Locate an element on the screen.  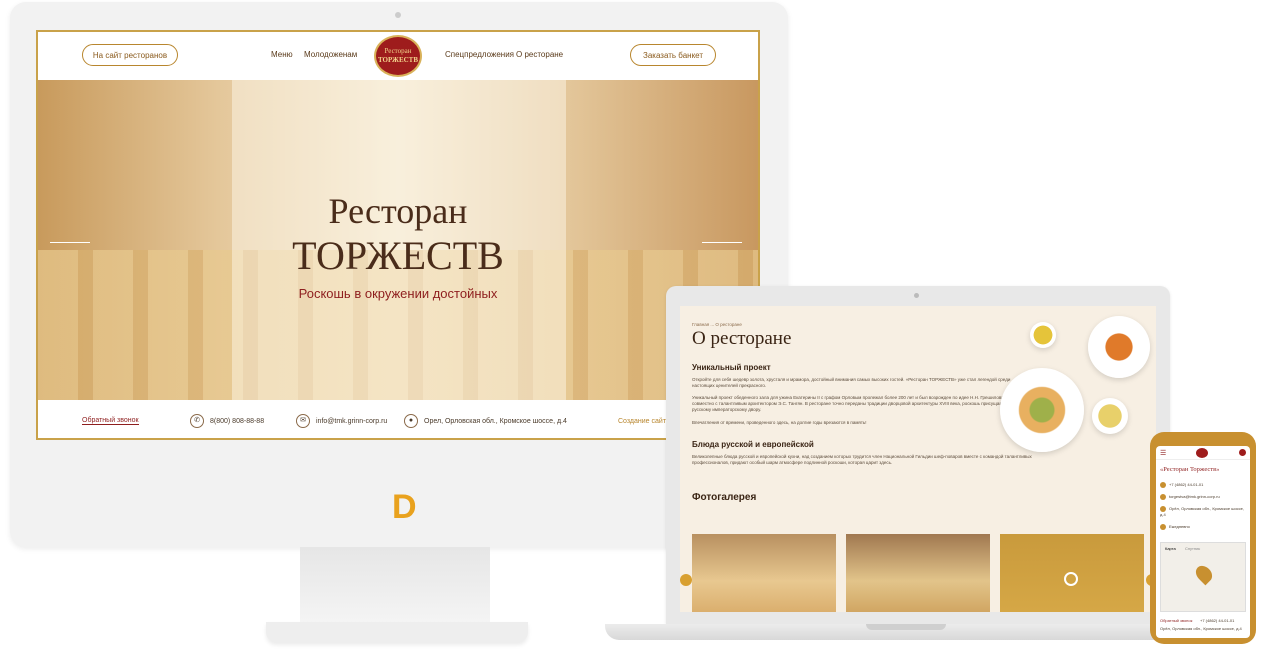
callback-link: Обратный звонок is located at coordinates (110, 421).